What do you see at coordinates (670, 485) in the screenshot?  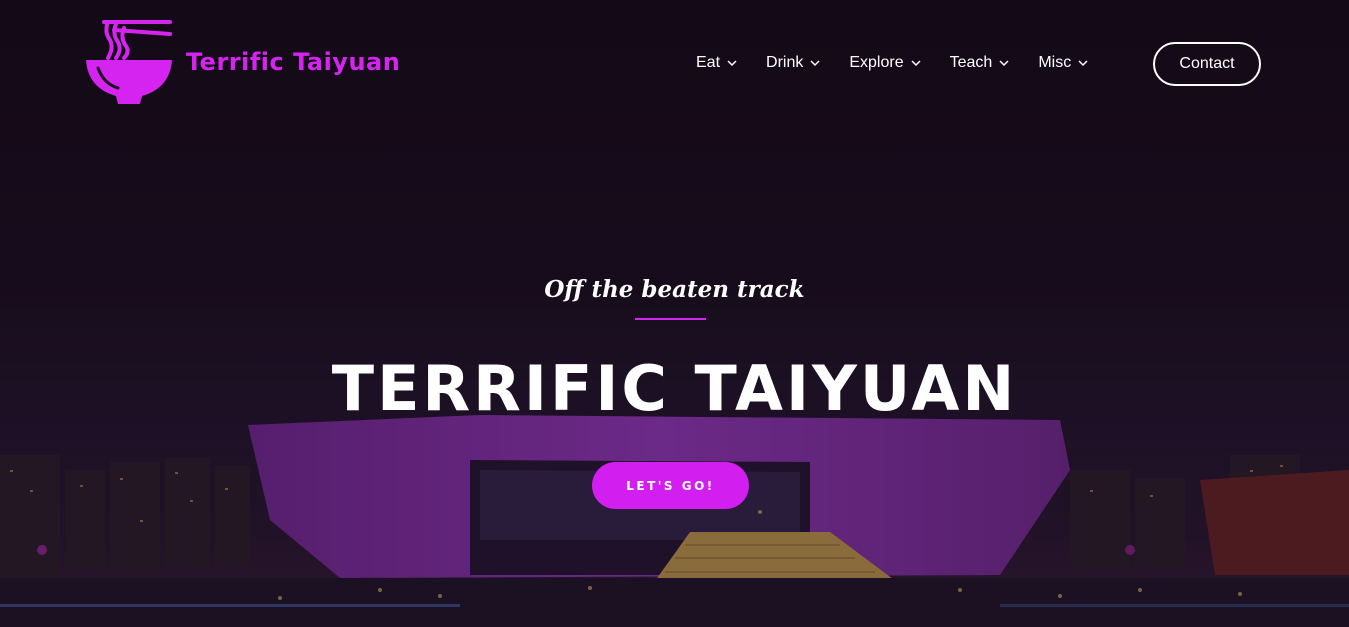 I see `lets-go-button: LET'S GO!` at bounding box center [670, 485].